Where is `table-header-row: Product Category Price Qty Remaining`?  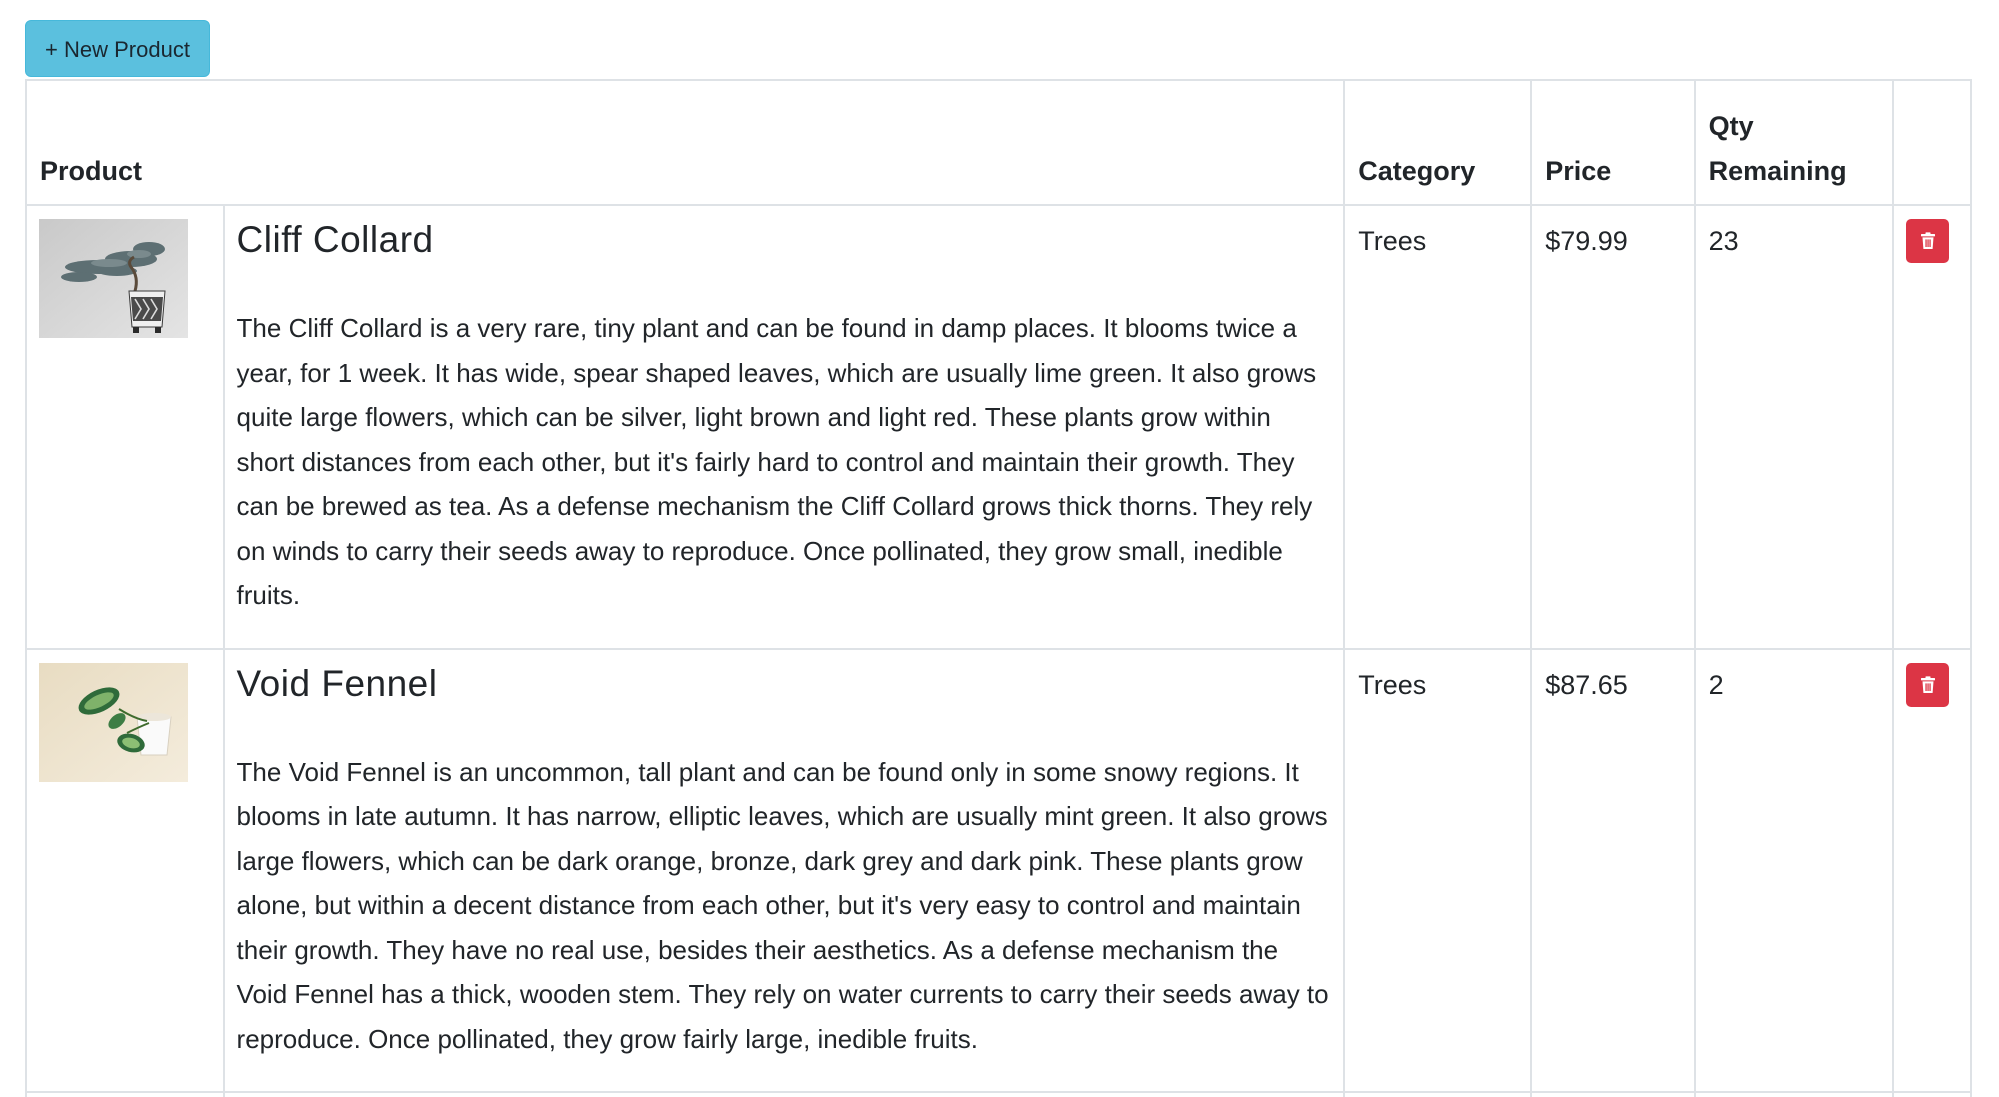
table-header-row: Product Category Price Qty Remaining is located at coordinates (998, 142).